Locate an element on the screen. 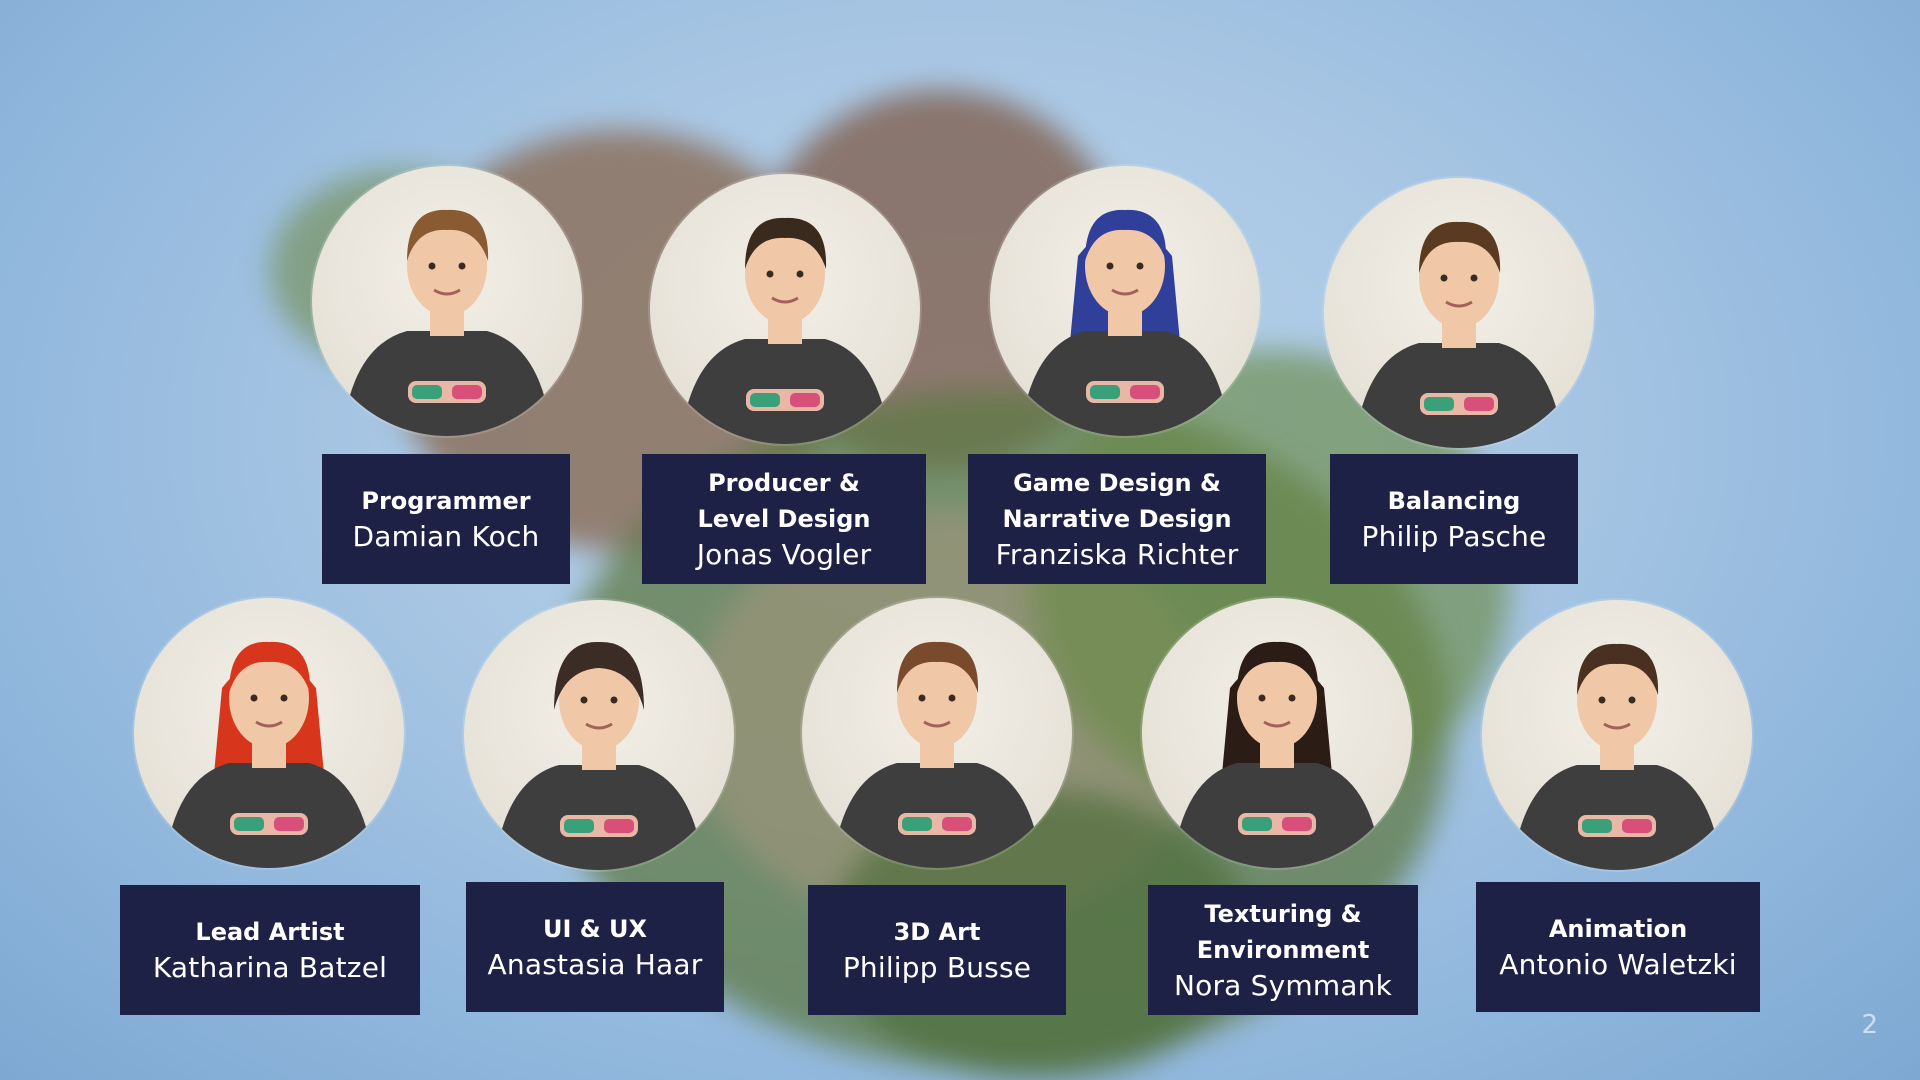 Image resolution: width=1920 pixels, height=1080 pixels. member-card: Animation Antonio Waletzki is located at coordinates (1618, 947).